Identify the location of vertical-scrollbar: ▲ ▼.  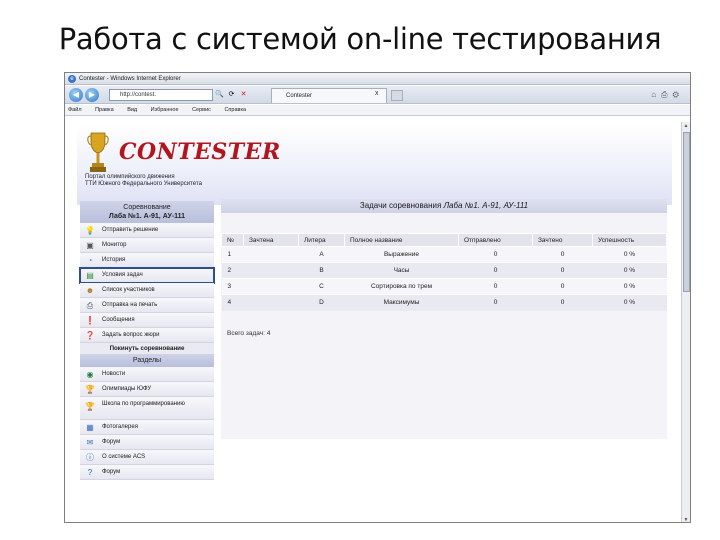
(685, 322).